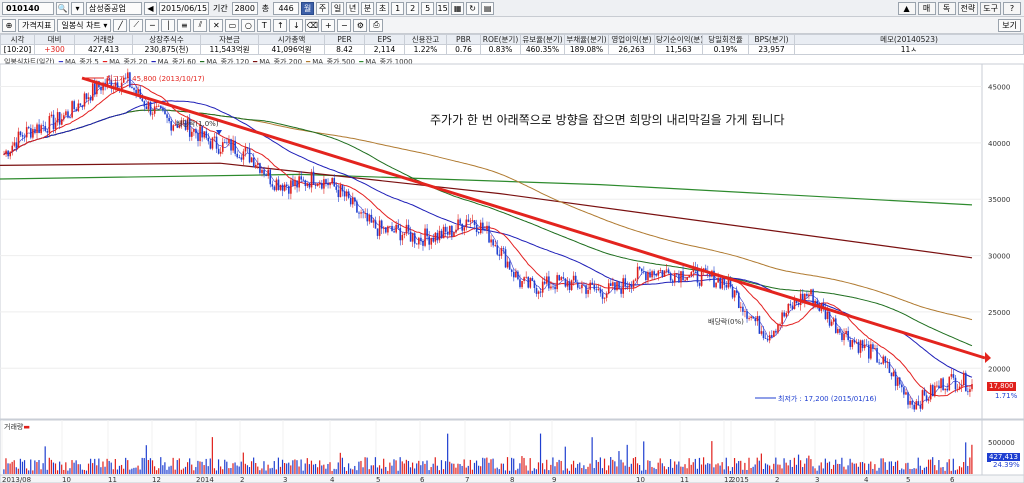  I want to click on interval-second: 초, so click(383, 8).